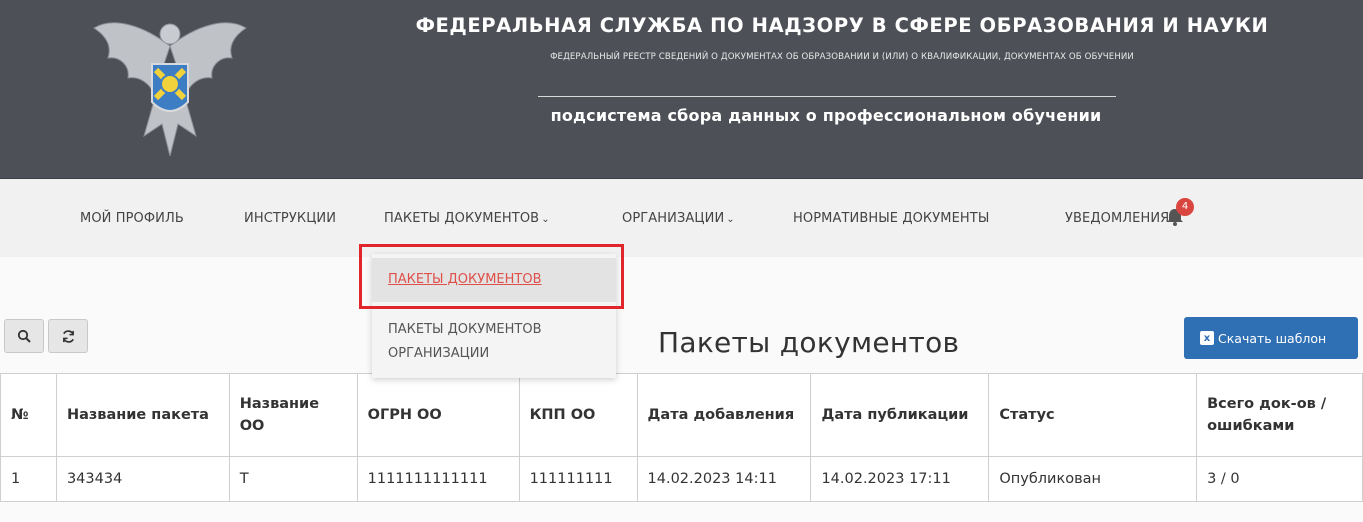  I want to click on refresh-button, so click(68, 336).